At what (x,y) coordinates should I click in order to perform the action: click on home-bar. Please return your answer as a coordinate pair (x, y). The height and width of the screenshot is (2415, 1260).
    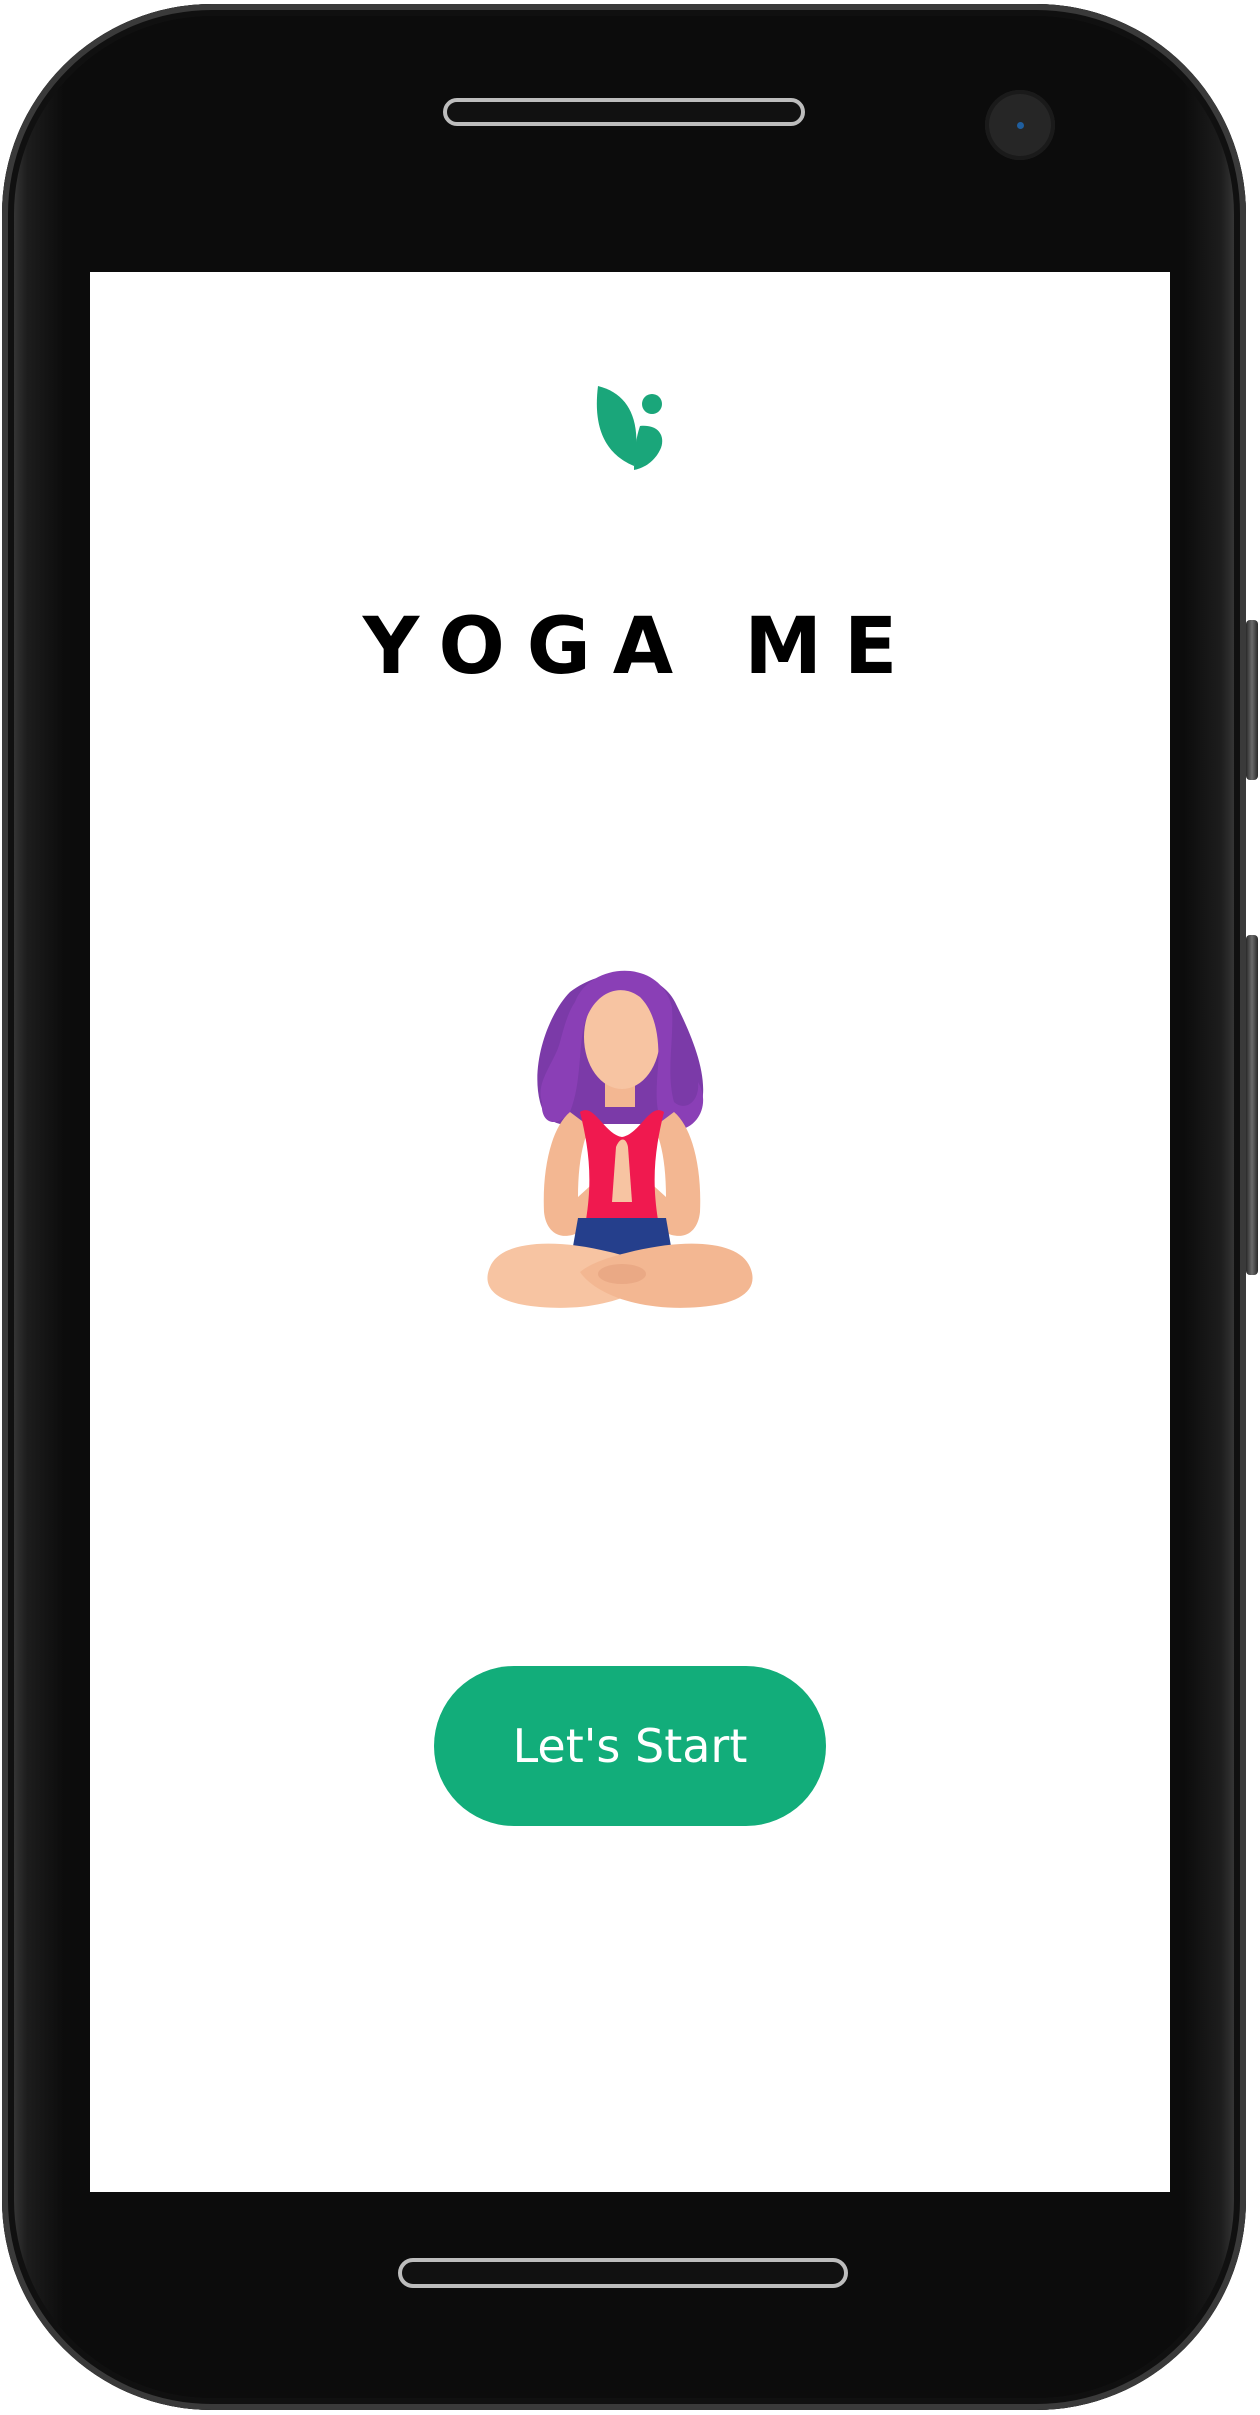
    Looking at the image, I should click on (623, 2273).